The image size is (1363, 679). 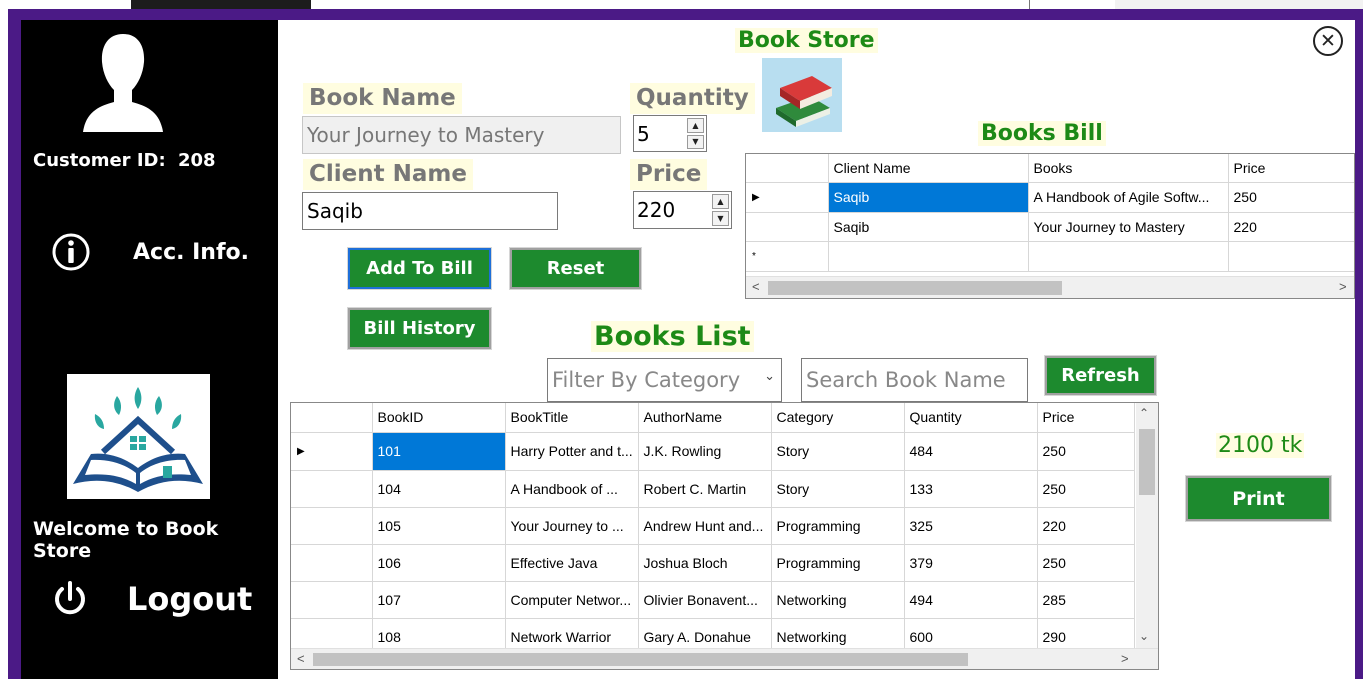 I want to click on bill-header-client: Client Name, so click(x=928, y=168).